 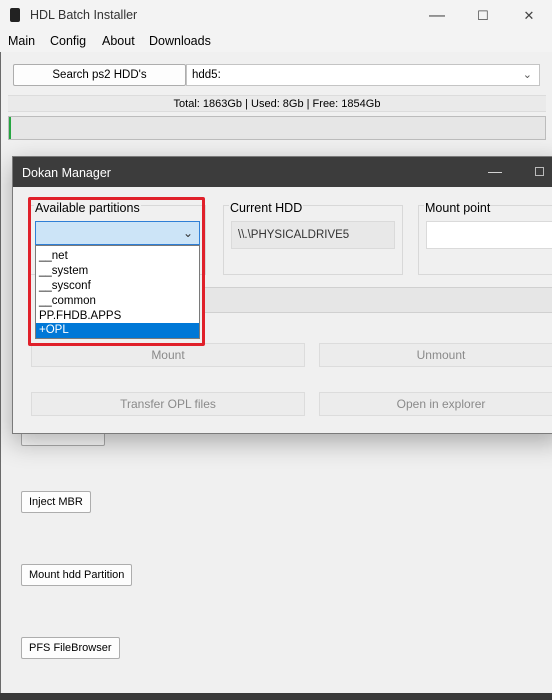 I want to click on minimize-button: —, so click(x=437, y=16).